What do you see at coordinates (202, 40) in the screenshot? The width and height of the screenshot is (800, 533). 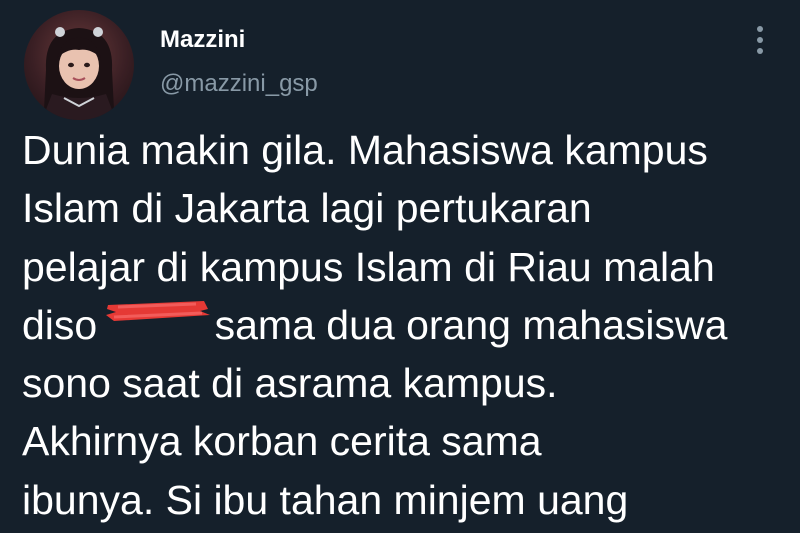 I see `display-name: Mazzini` at bounding box center [202, 40].